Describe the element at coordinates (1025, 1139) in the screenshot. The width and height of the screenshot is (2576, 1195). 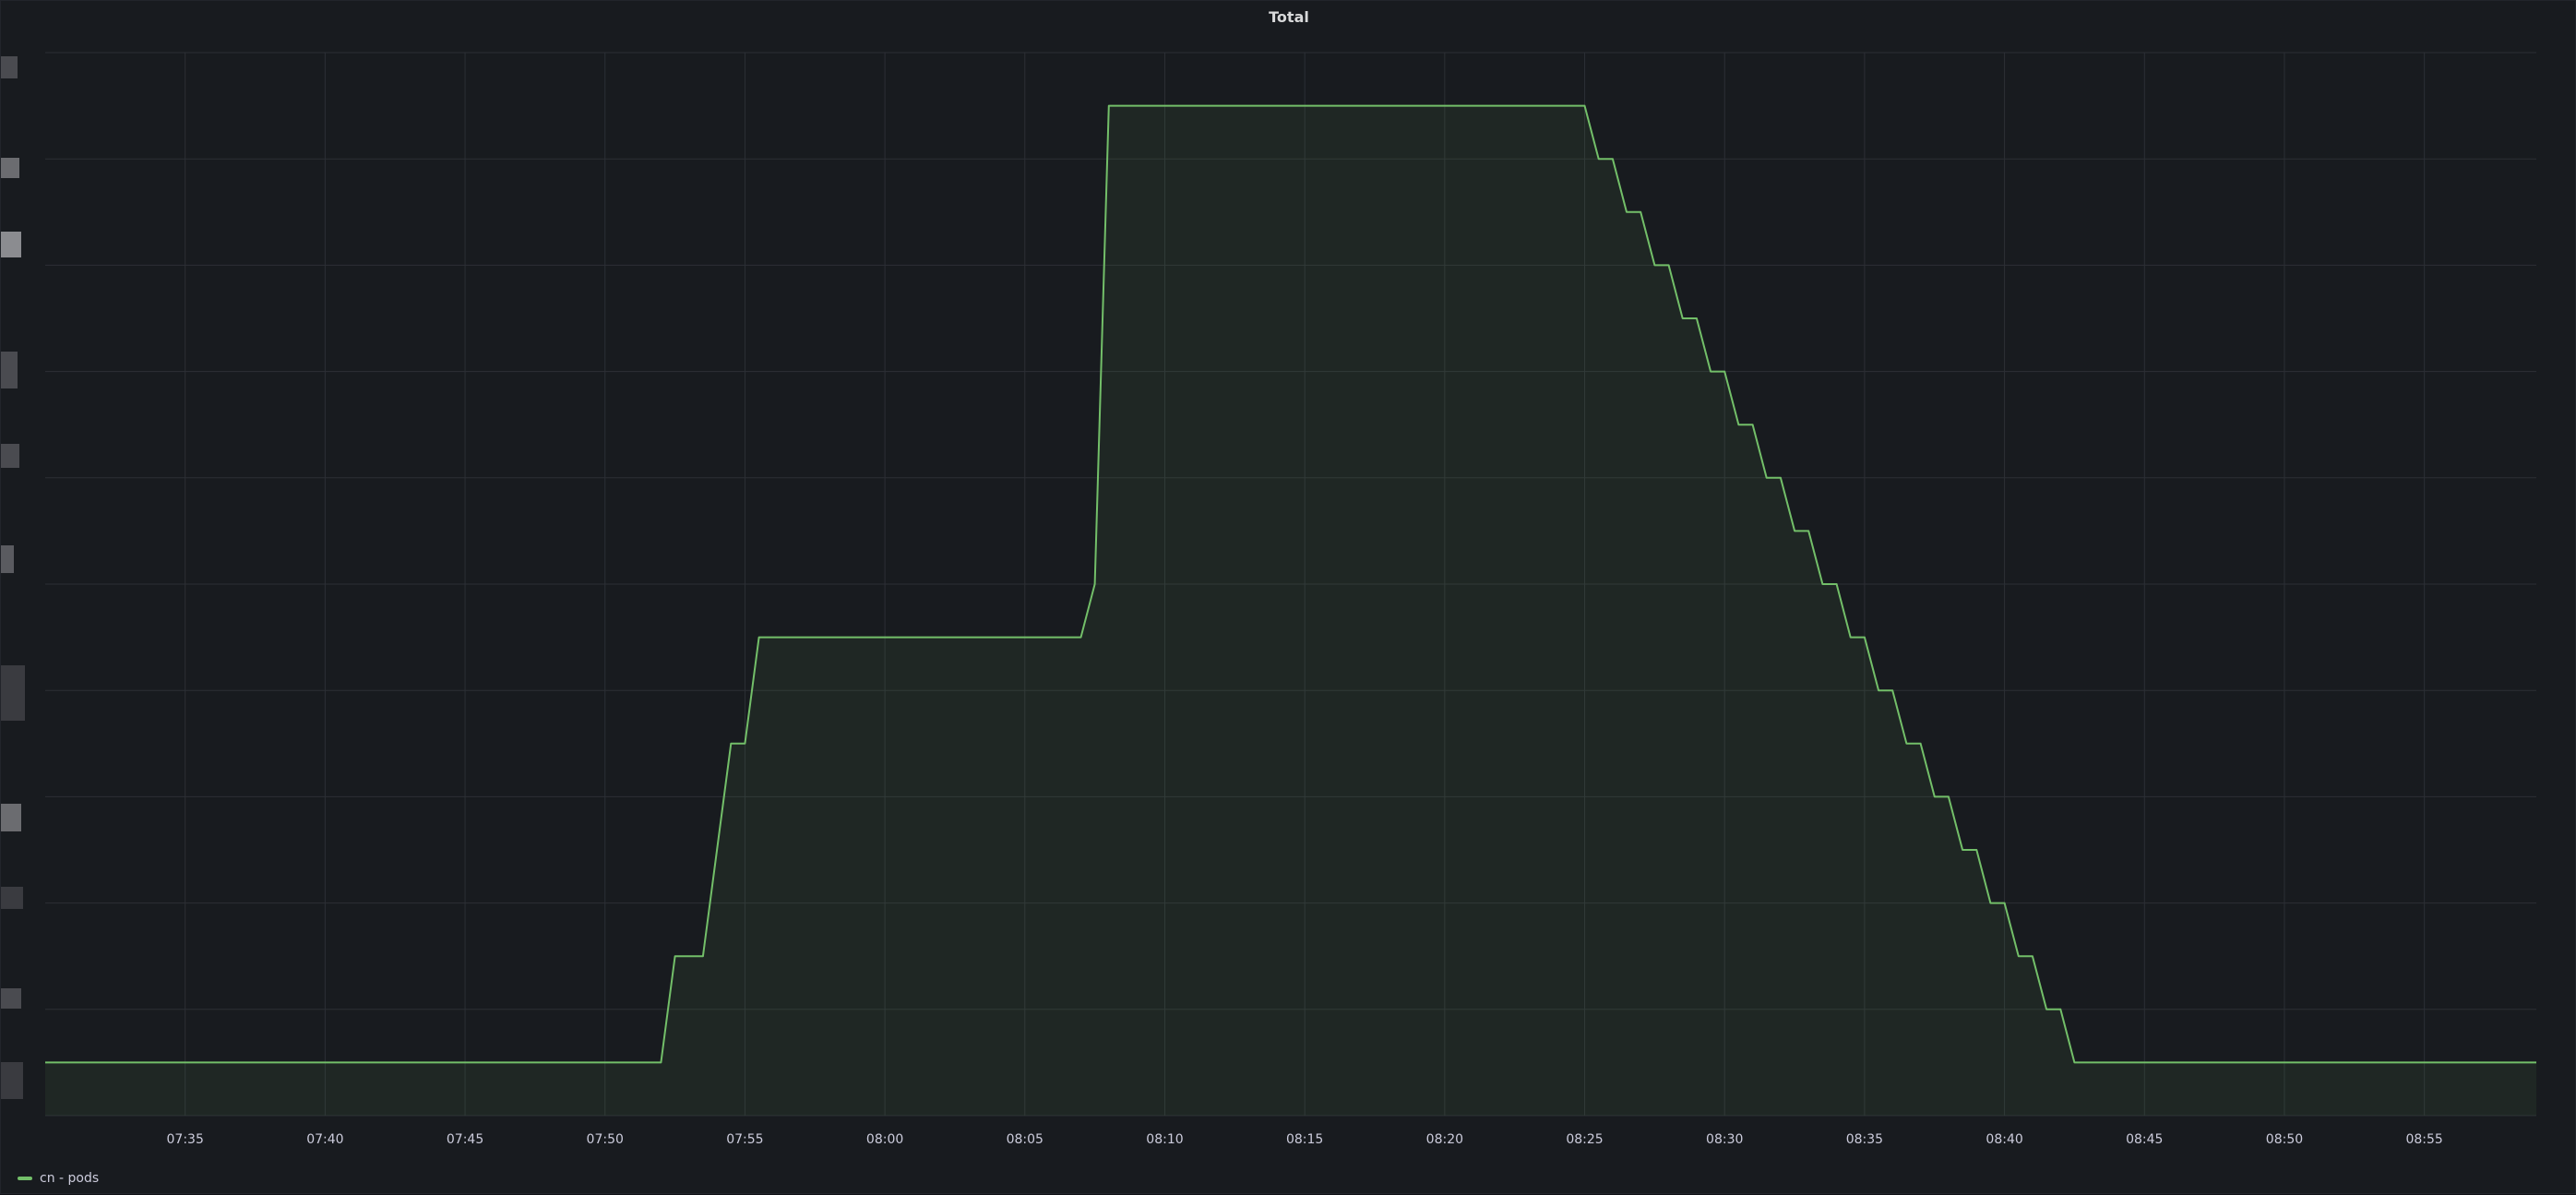
I see `x-tick-label: 08:05` at that location.